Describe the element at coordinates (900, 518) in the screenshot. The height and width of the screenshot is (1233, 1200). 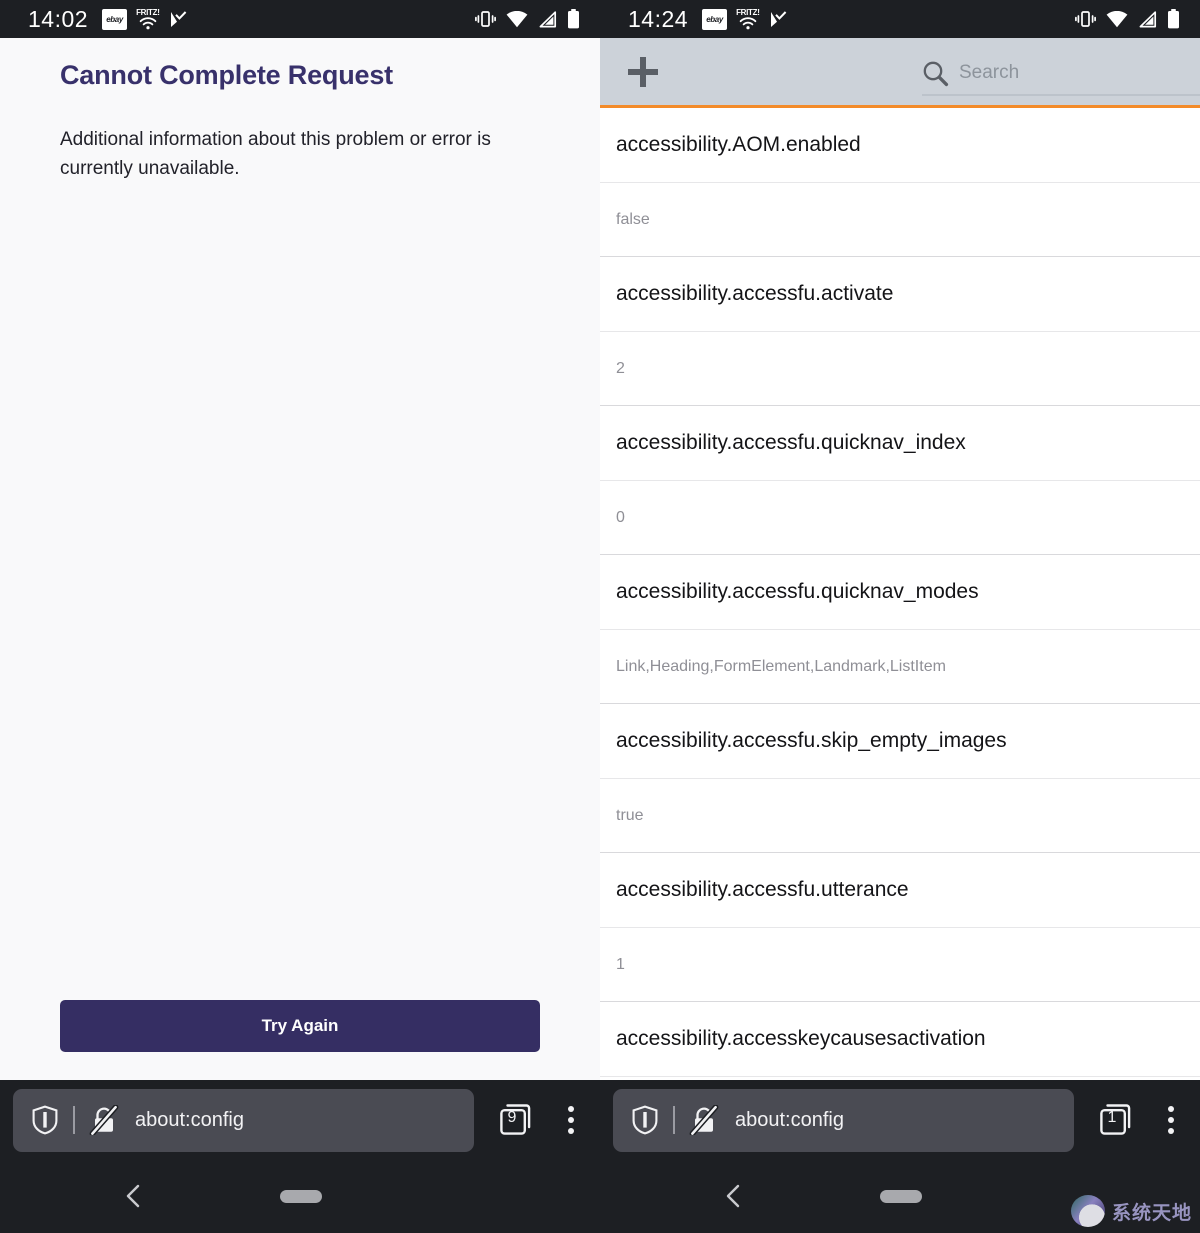
I see `preference-value-row: 0` at that location.